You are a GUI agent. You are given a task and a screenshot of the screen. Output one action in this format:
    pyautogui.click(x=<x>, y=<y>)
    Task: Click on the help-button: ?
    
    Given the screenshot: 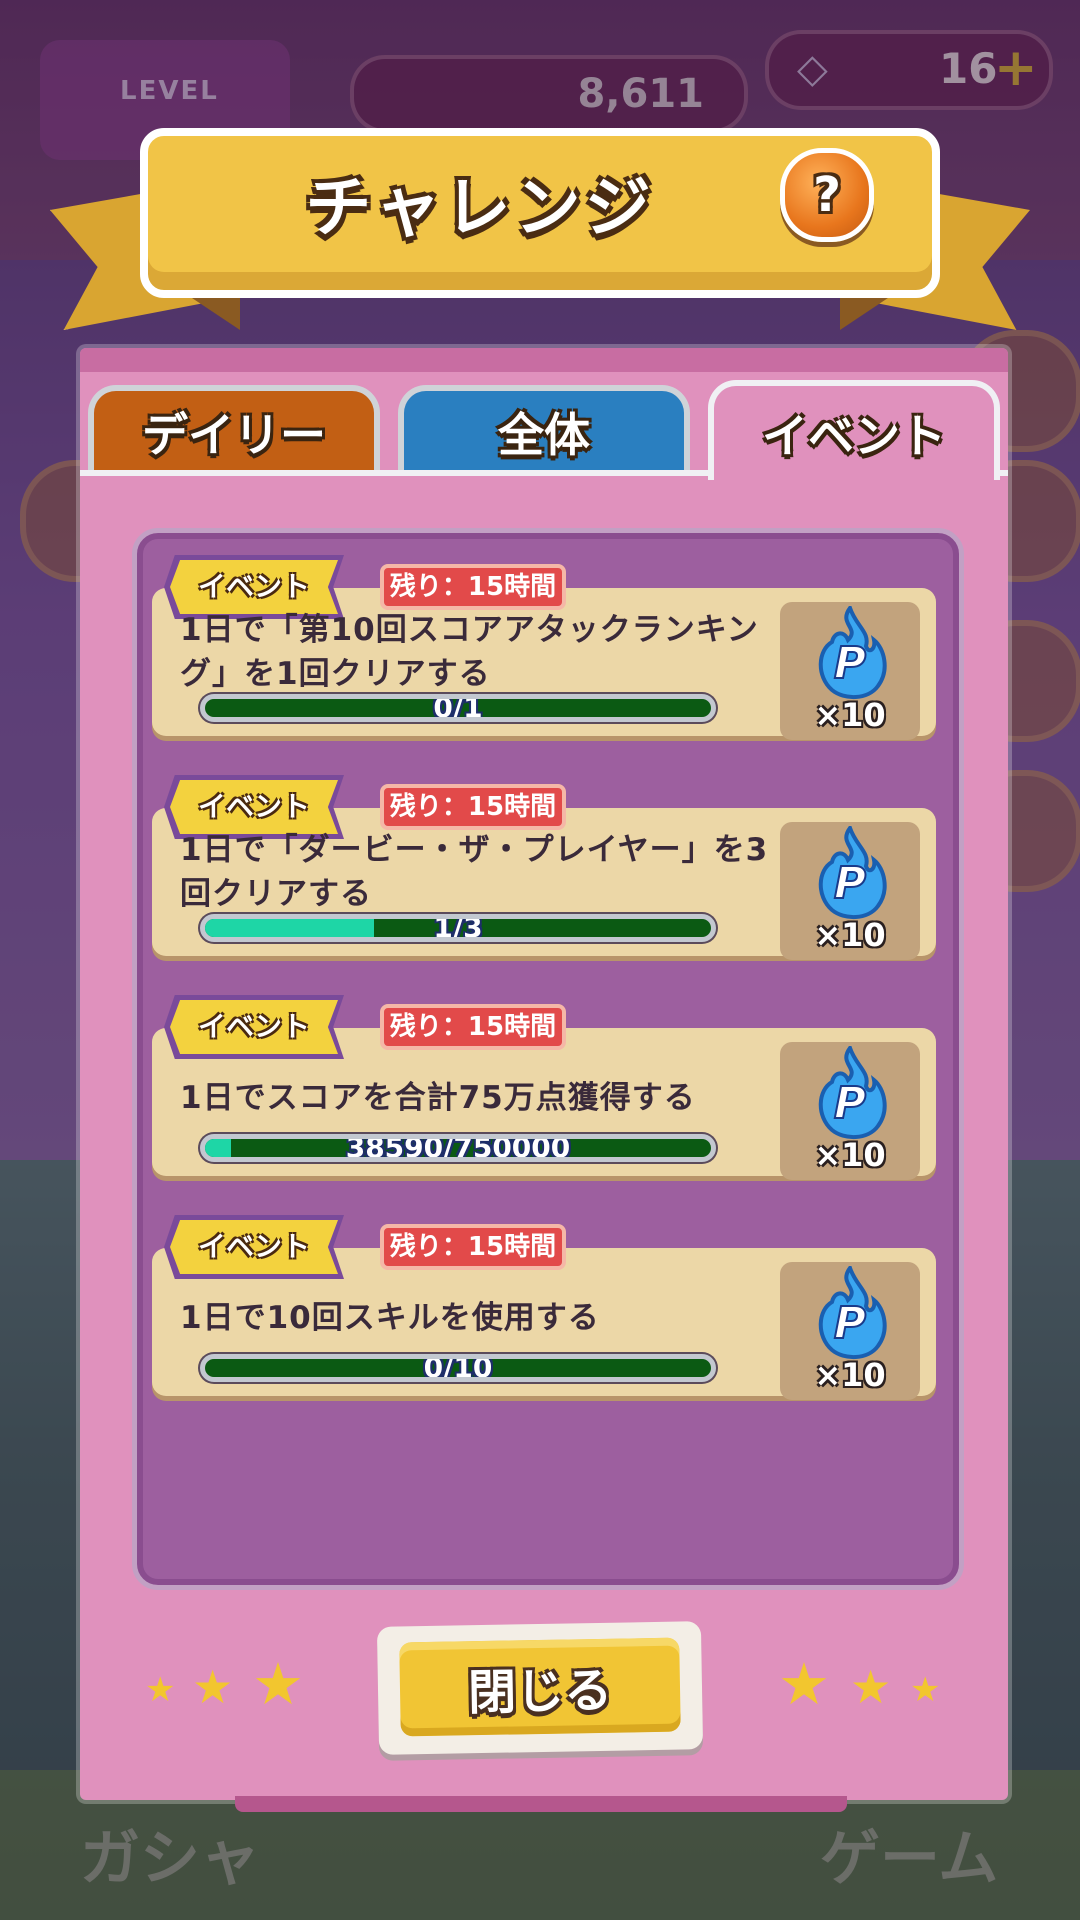 What is the action you would take?
    pyautogui.click(x=827, y=195)
    